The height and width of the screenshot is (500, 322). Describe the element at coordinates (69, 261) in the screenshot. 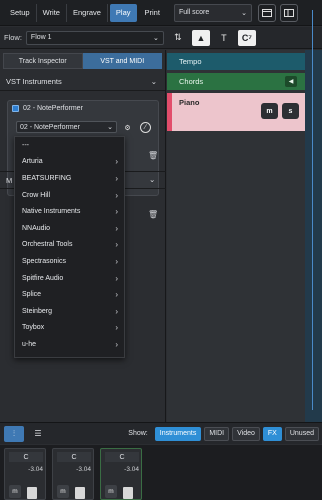

I see `menu-item: Spectrasonics ›` at that location.